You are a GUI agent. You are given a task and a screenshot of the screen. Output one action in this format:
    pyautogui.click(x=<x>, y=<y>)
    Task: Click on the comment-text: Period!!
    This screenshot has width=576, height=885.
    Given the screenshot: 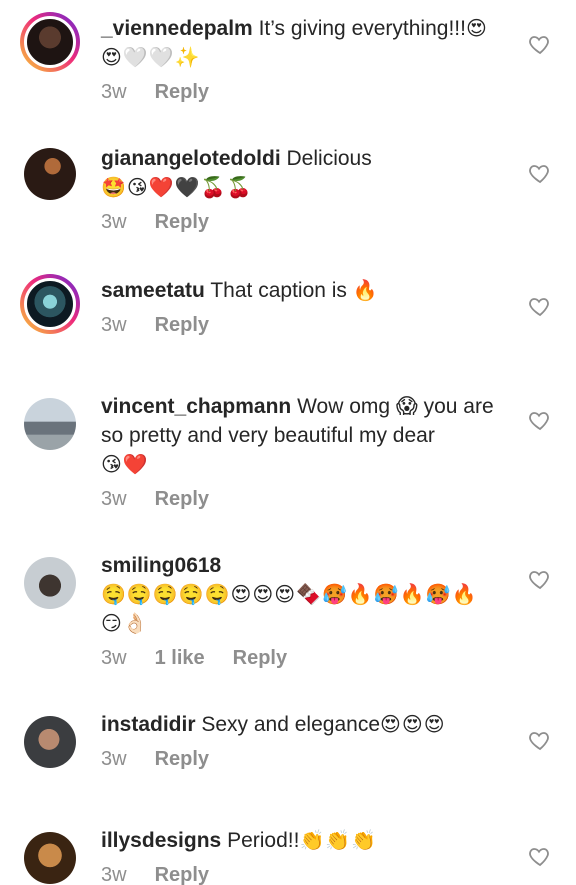 What is the action you would take?
    pyautogui.click(x=263, y=840)
    